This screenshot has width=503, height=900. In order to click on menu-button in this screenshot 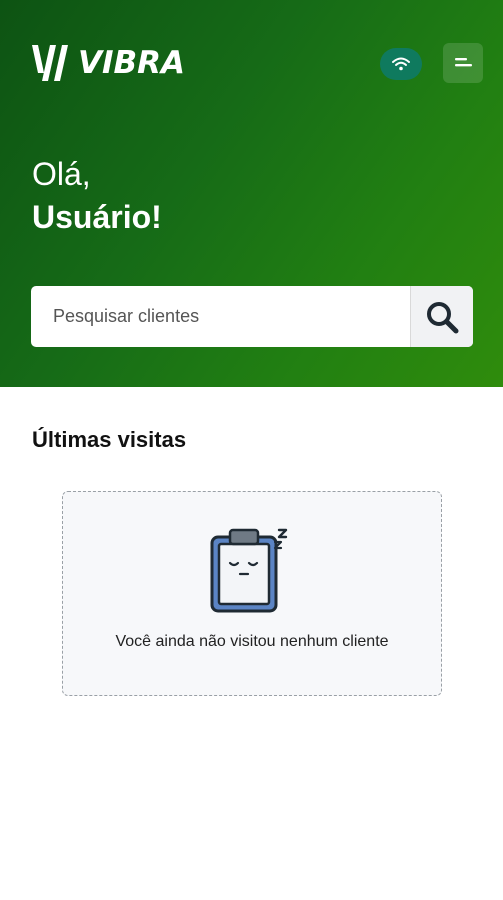, I will do `click(463, 63)`.